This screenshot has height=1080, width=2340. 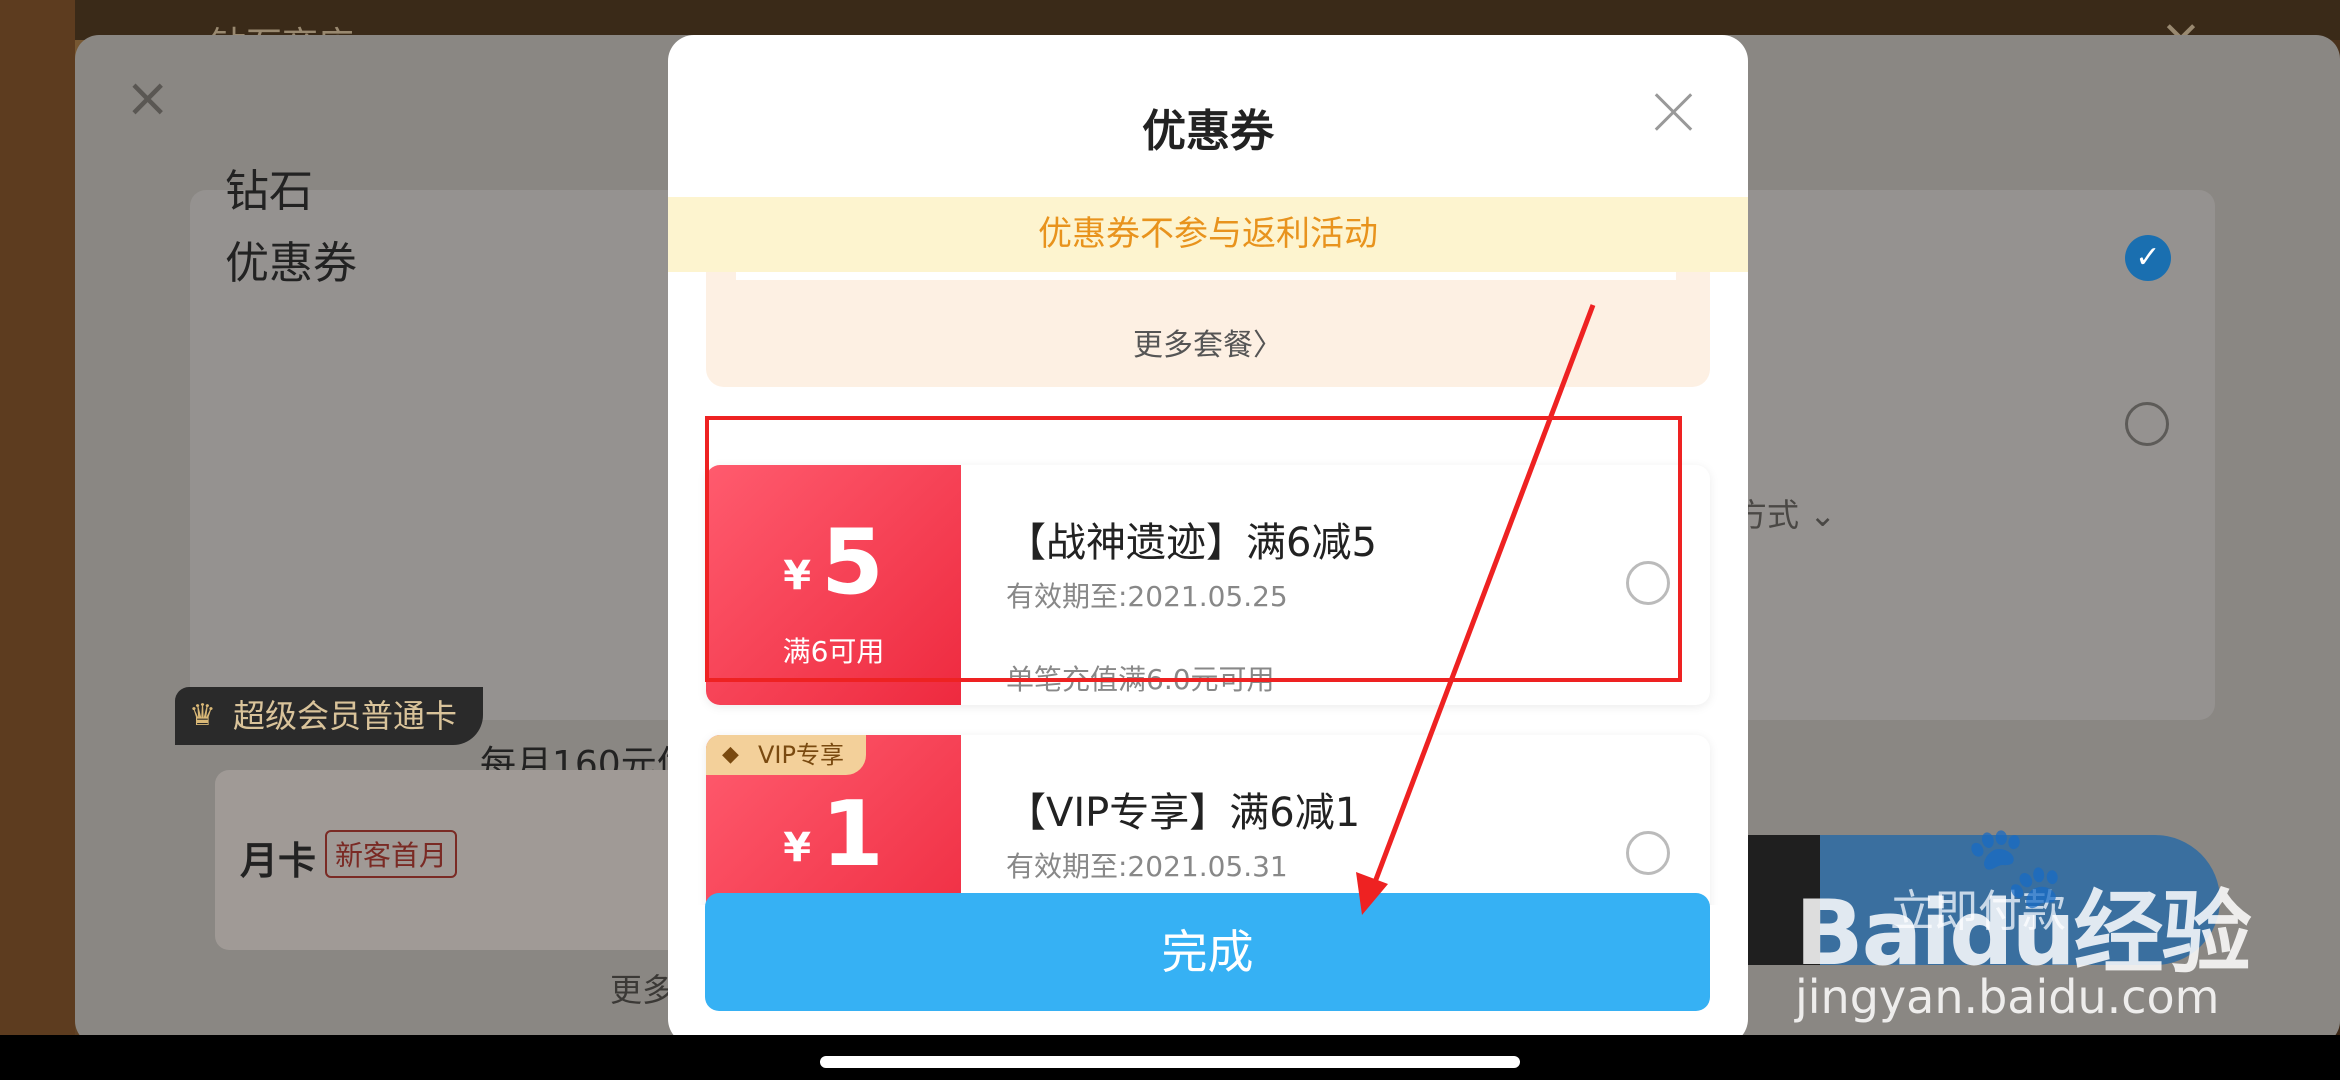 I want to click on home-indicator, so click(x=1170, y=1062).